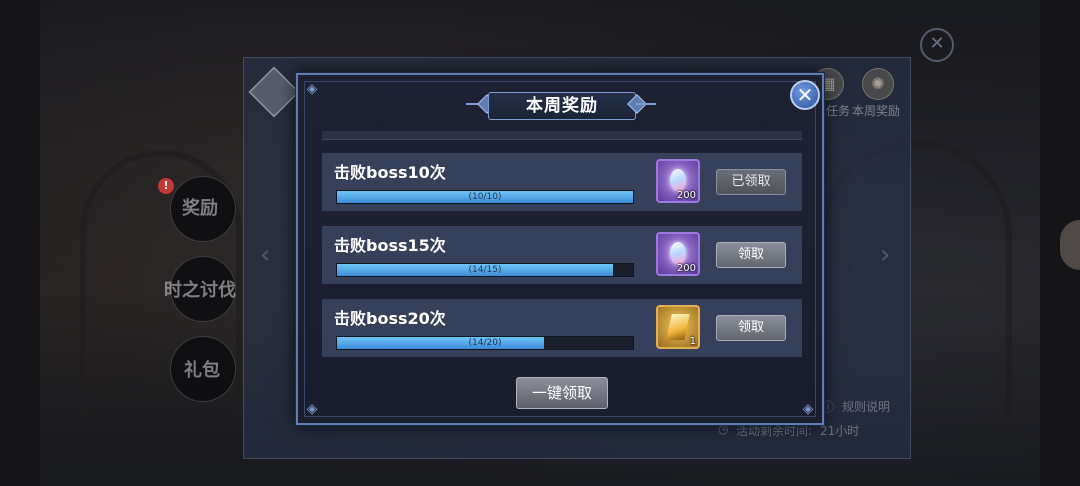  Describe the element at coordinates (751, 182) in the screenshot. I see `claimed-button: 已领取` at that location.